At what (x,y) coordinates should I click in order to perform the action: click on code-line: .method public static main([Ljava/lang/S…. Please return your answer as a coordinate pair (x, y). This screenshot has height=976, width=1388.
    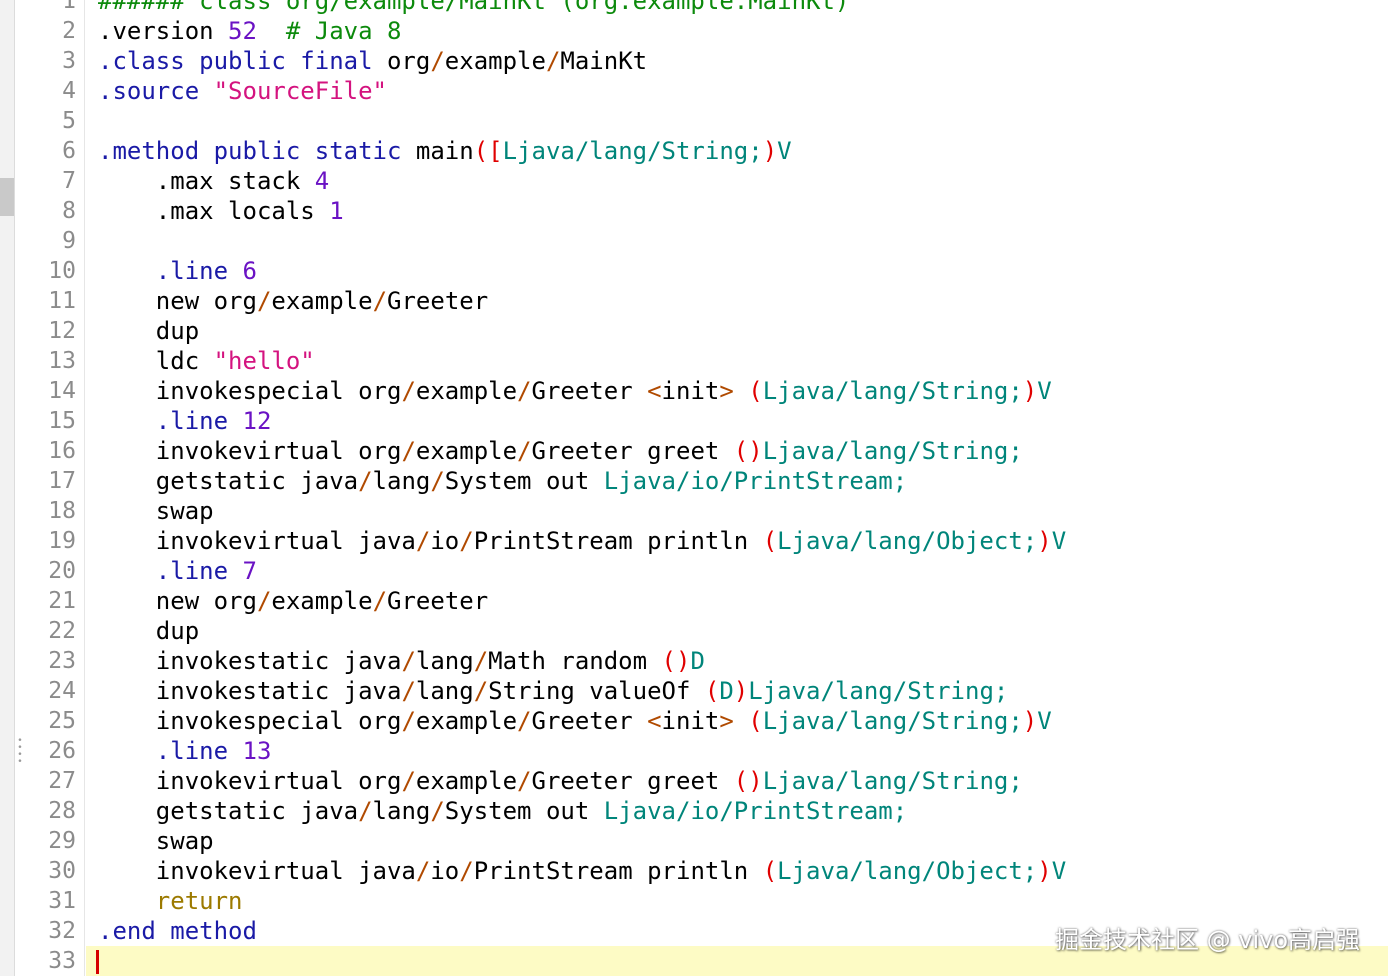
    Looking at the image, I should click on (737, 151).